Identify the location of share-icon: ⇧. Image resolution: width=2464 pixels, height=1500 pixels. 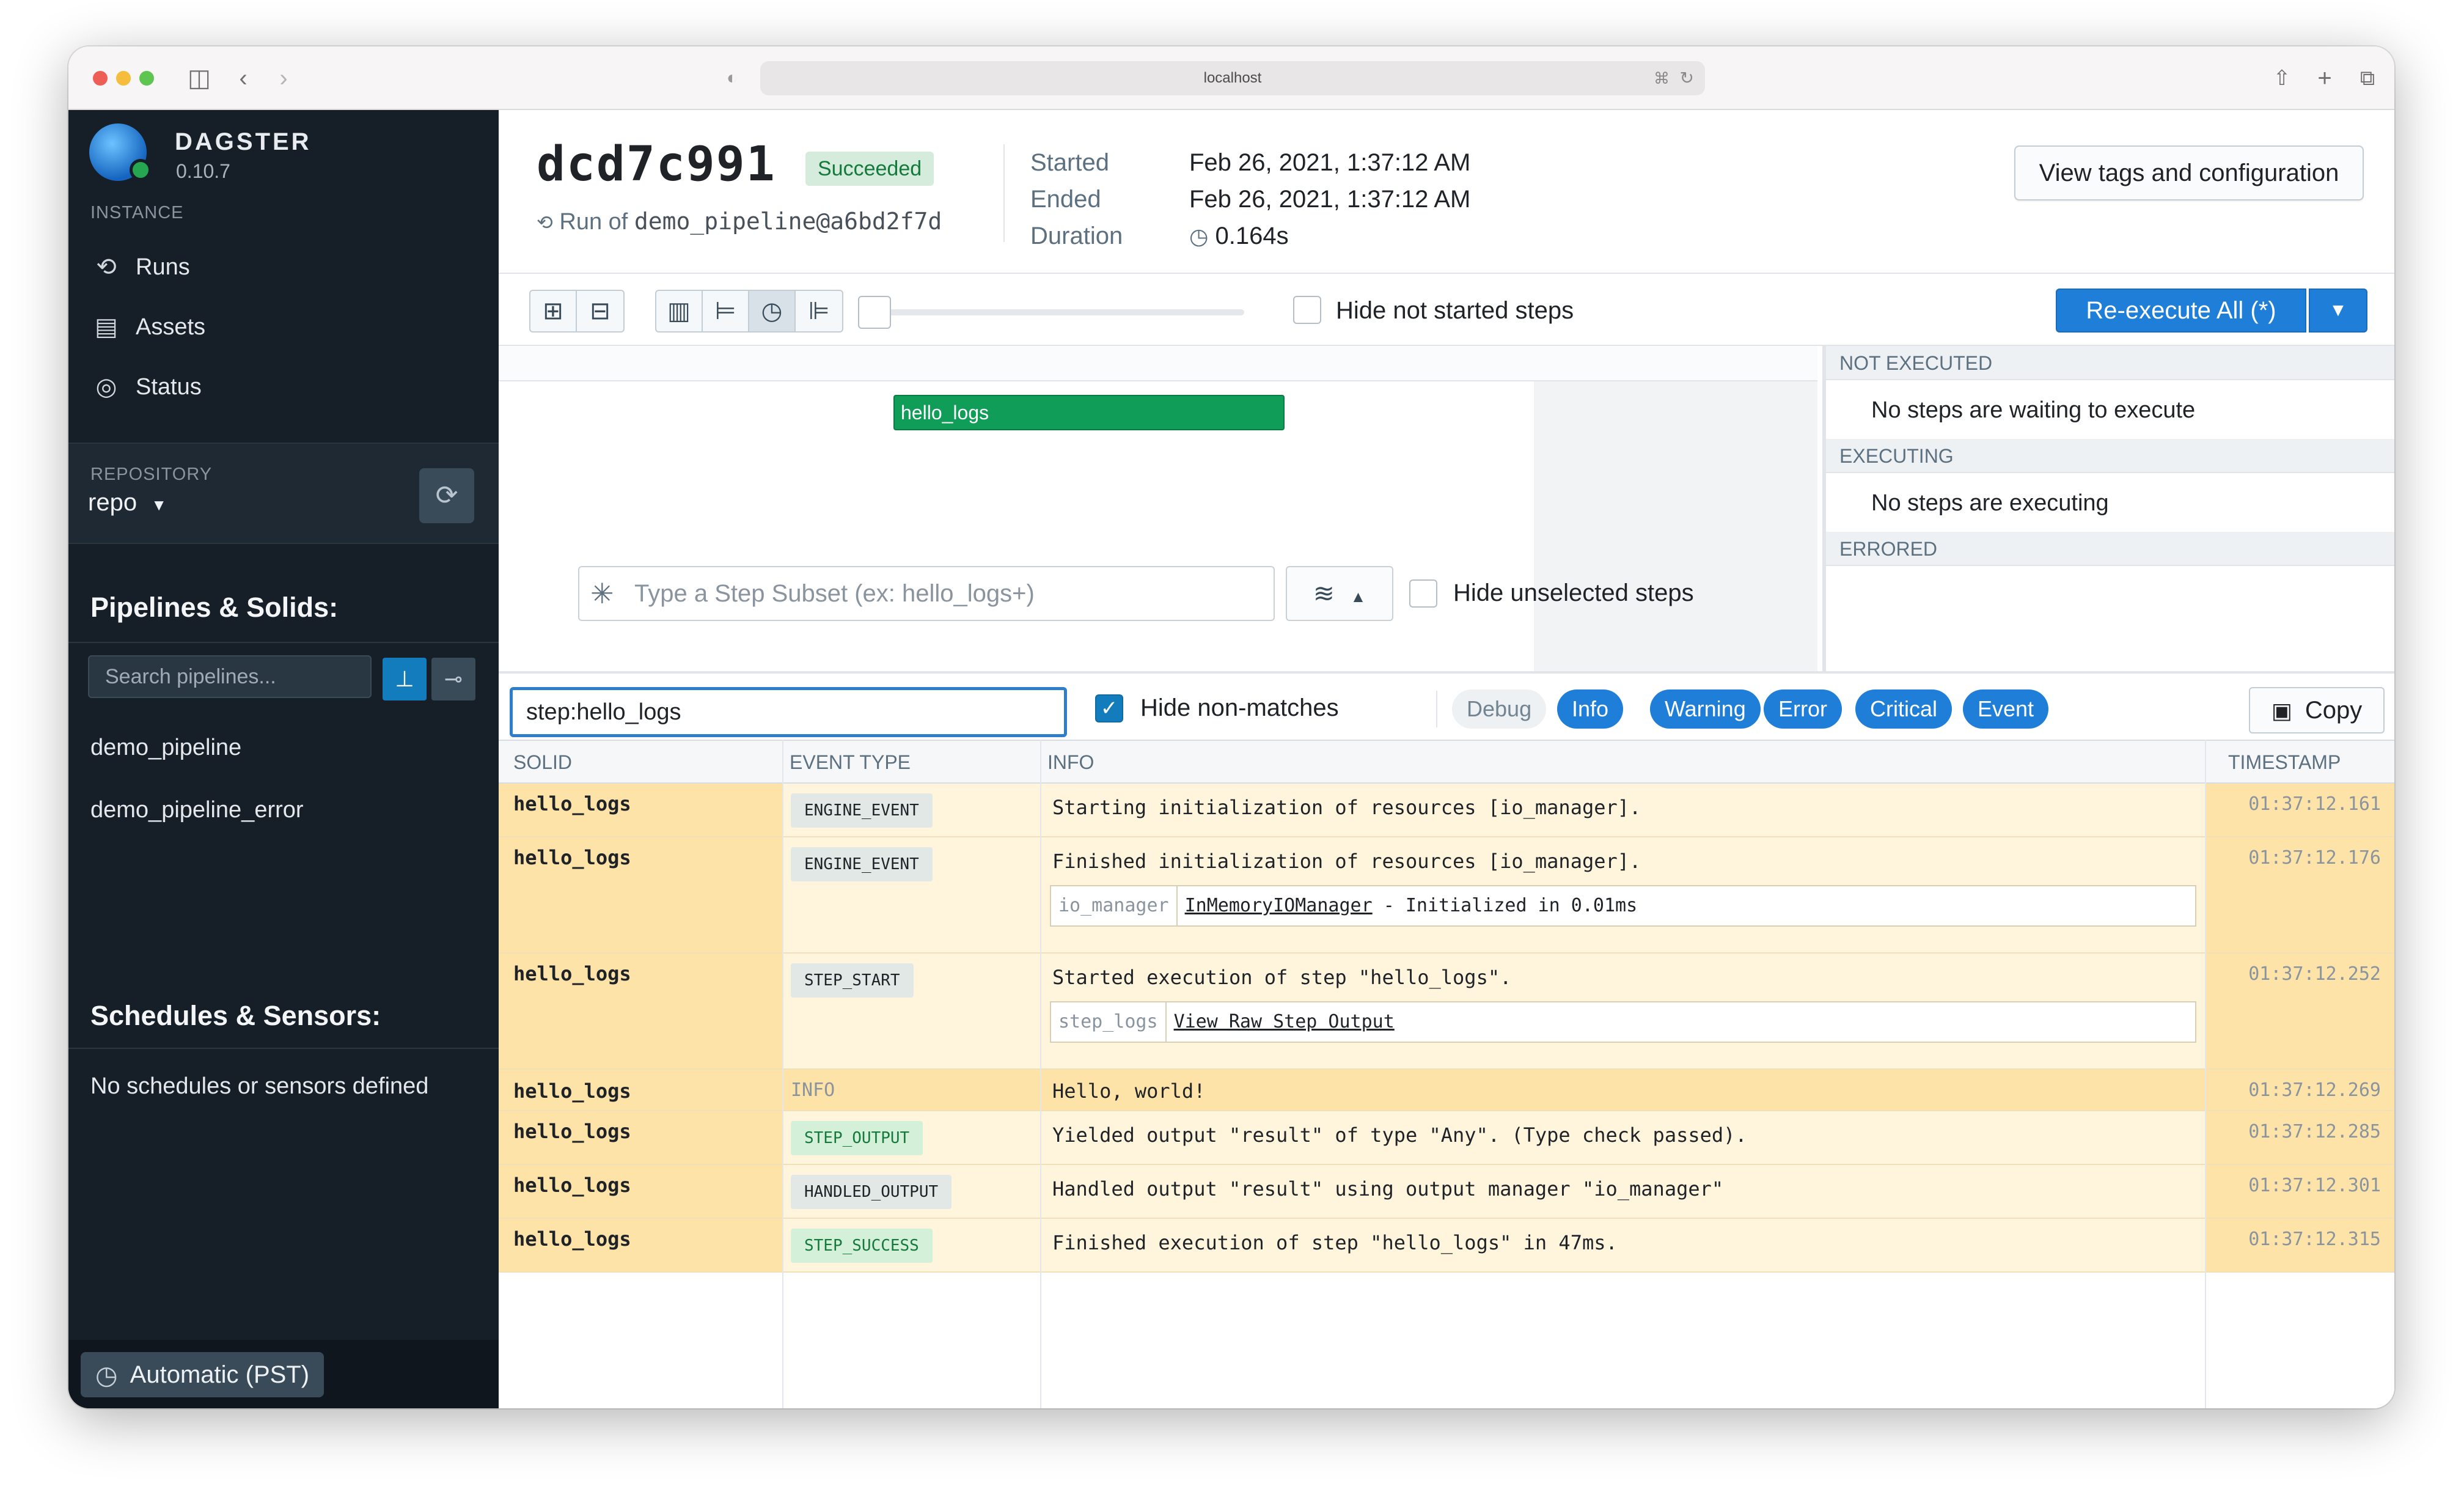
(2282, 78).